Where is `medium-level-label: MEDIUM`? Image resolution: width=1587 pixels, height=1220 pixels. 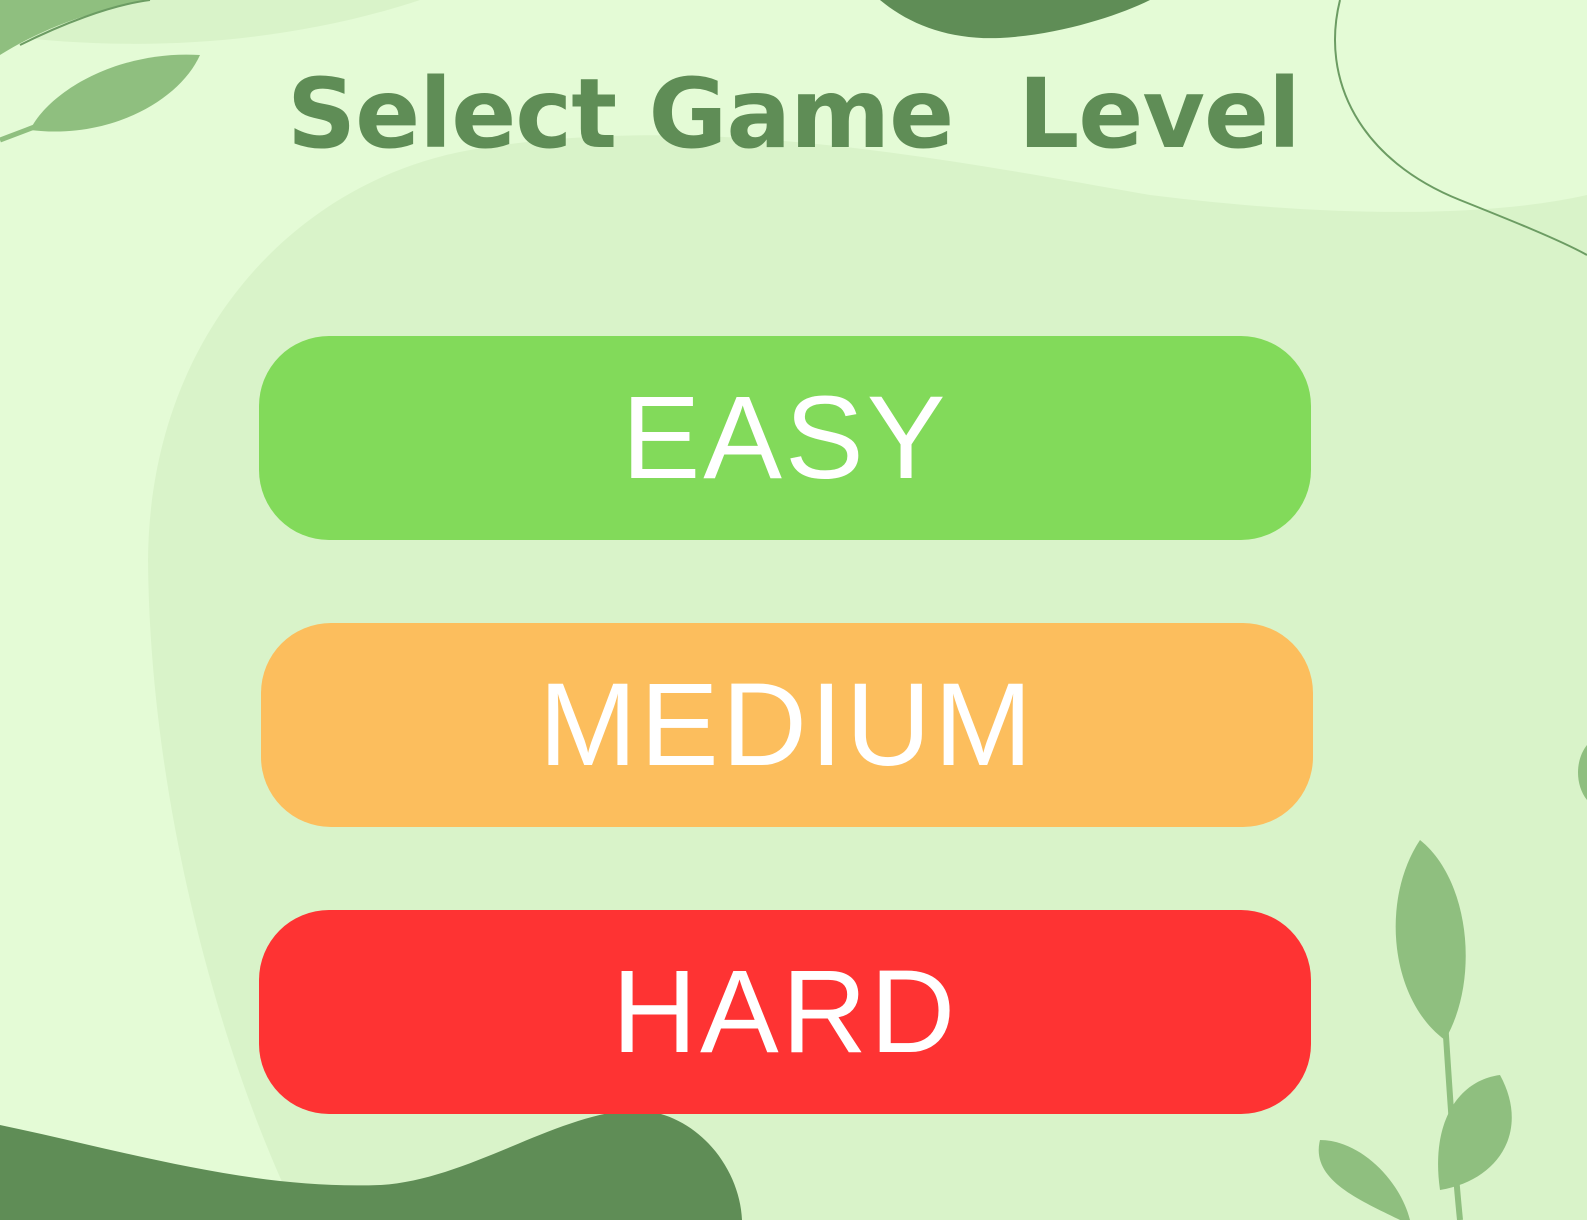
medium-level-label: MEDIUM is located at coordinates (787, 725).